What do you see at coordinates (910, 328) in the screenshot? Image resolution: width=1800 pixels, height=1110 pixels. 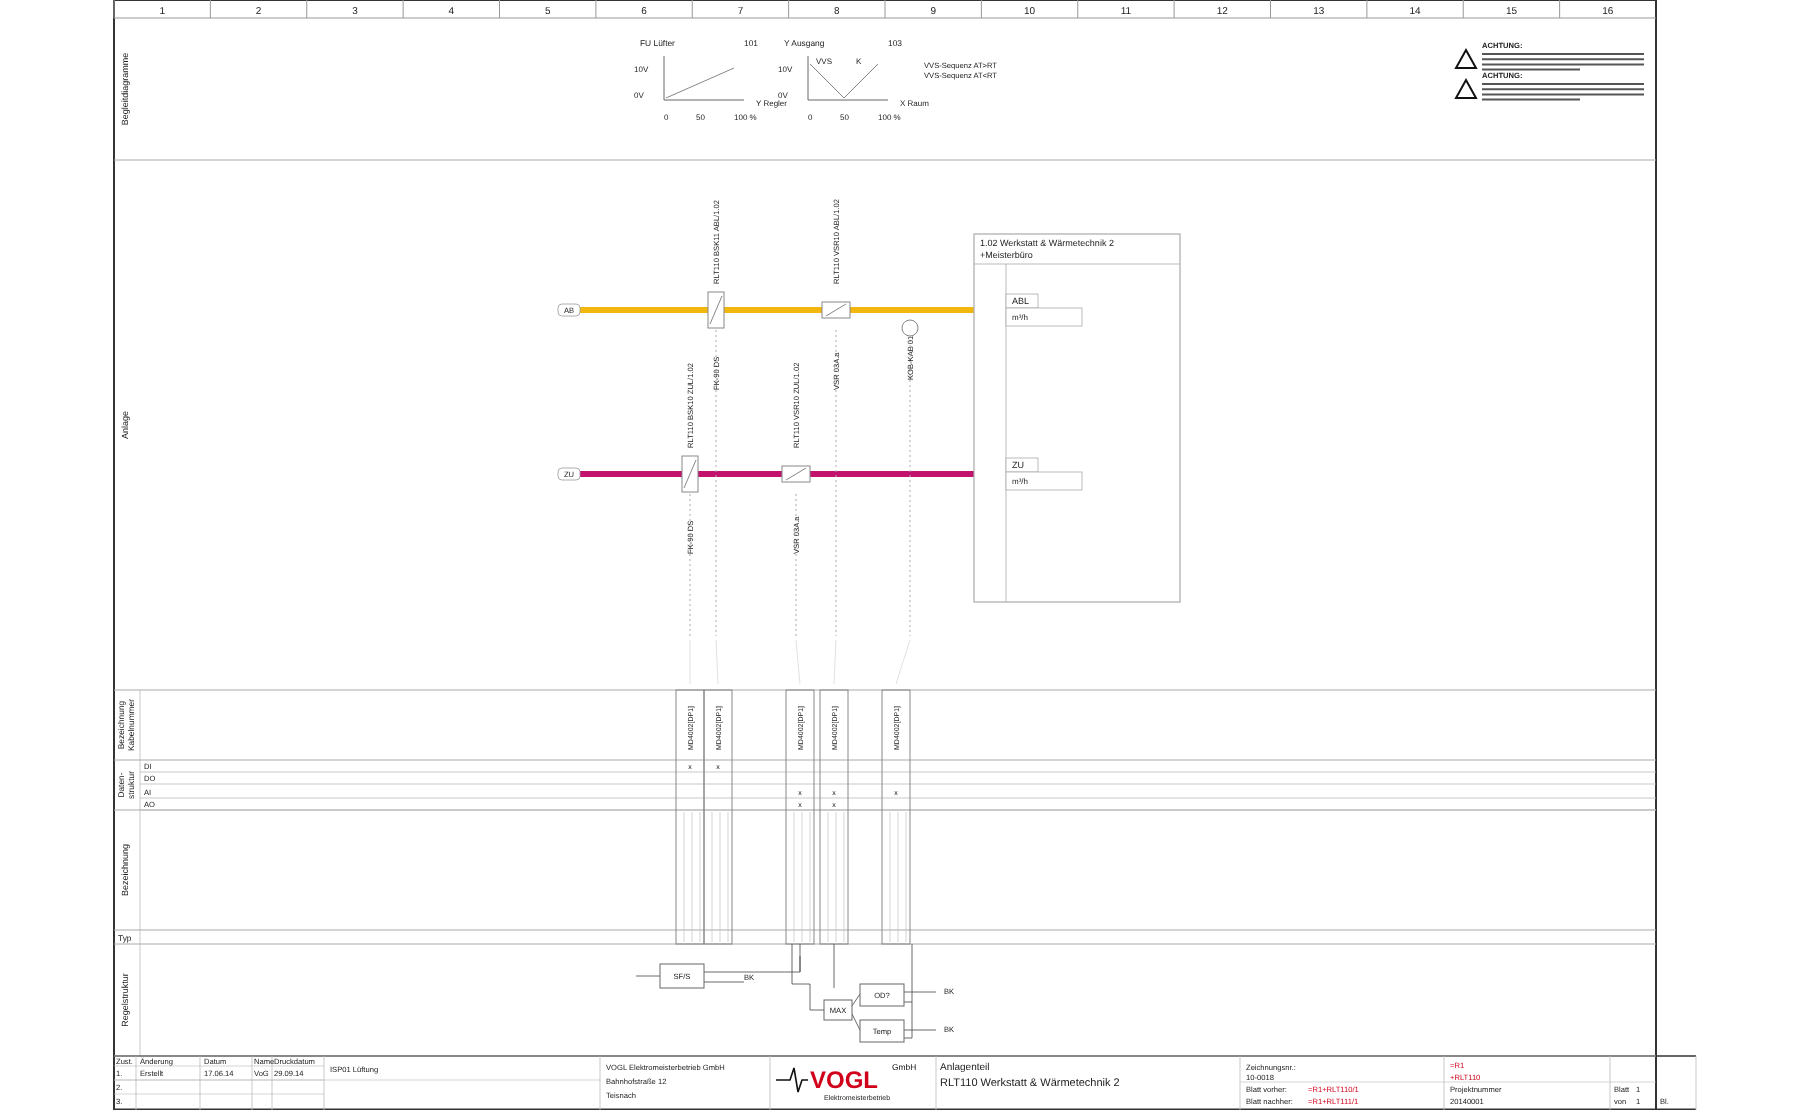 I see `sensor-symbol` at bounding box center [910, 328].